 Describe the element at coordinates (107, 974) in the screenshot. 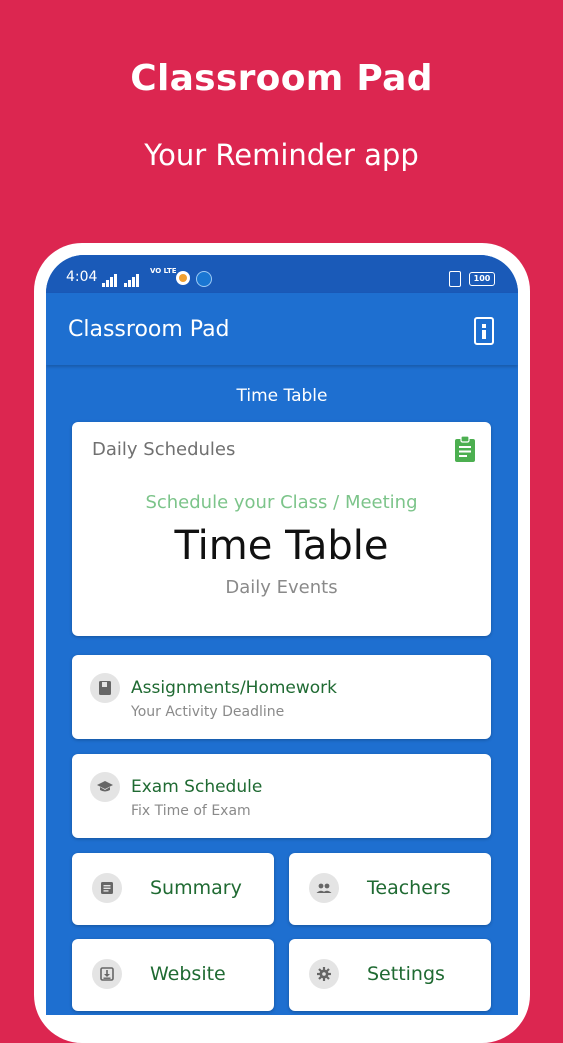

I see `download-box-icon` at that location.